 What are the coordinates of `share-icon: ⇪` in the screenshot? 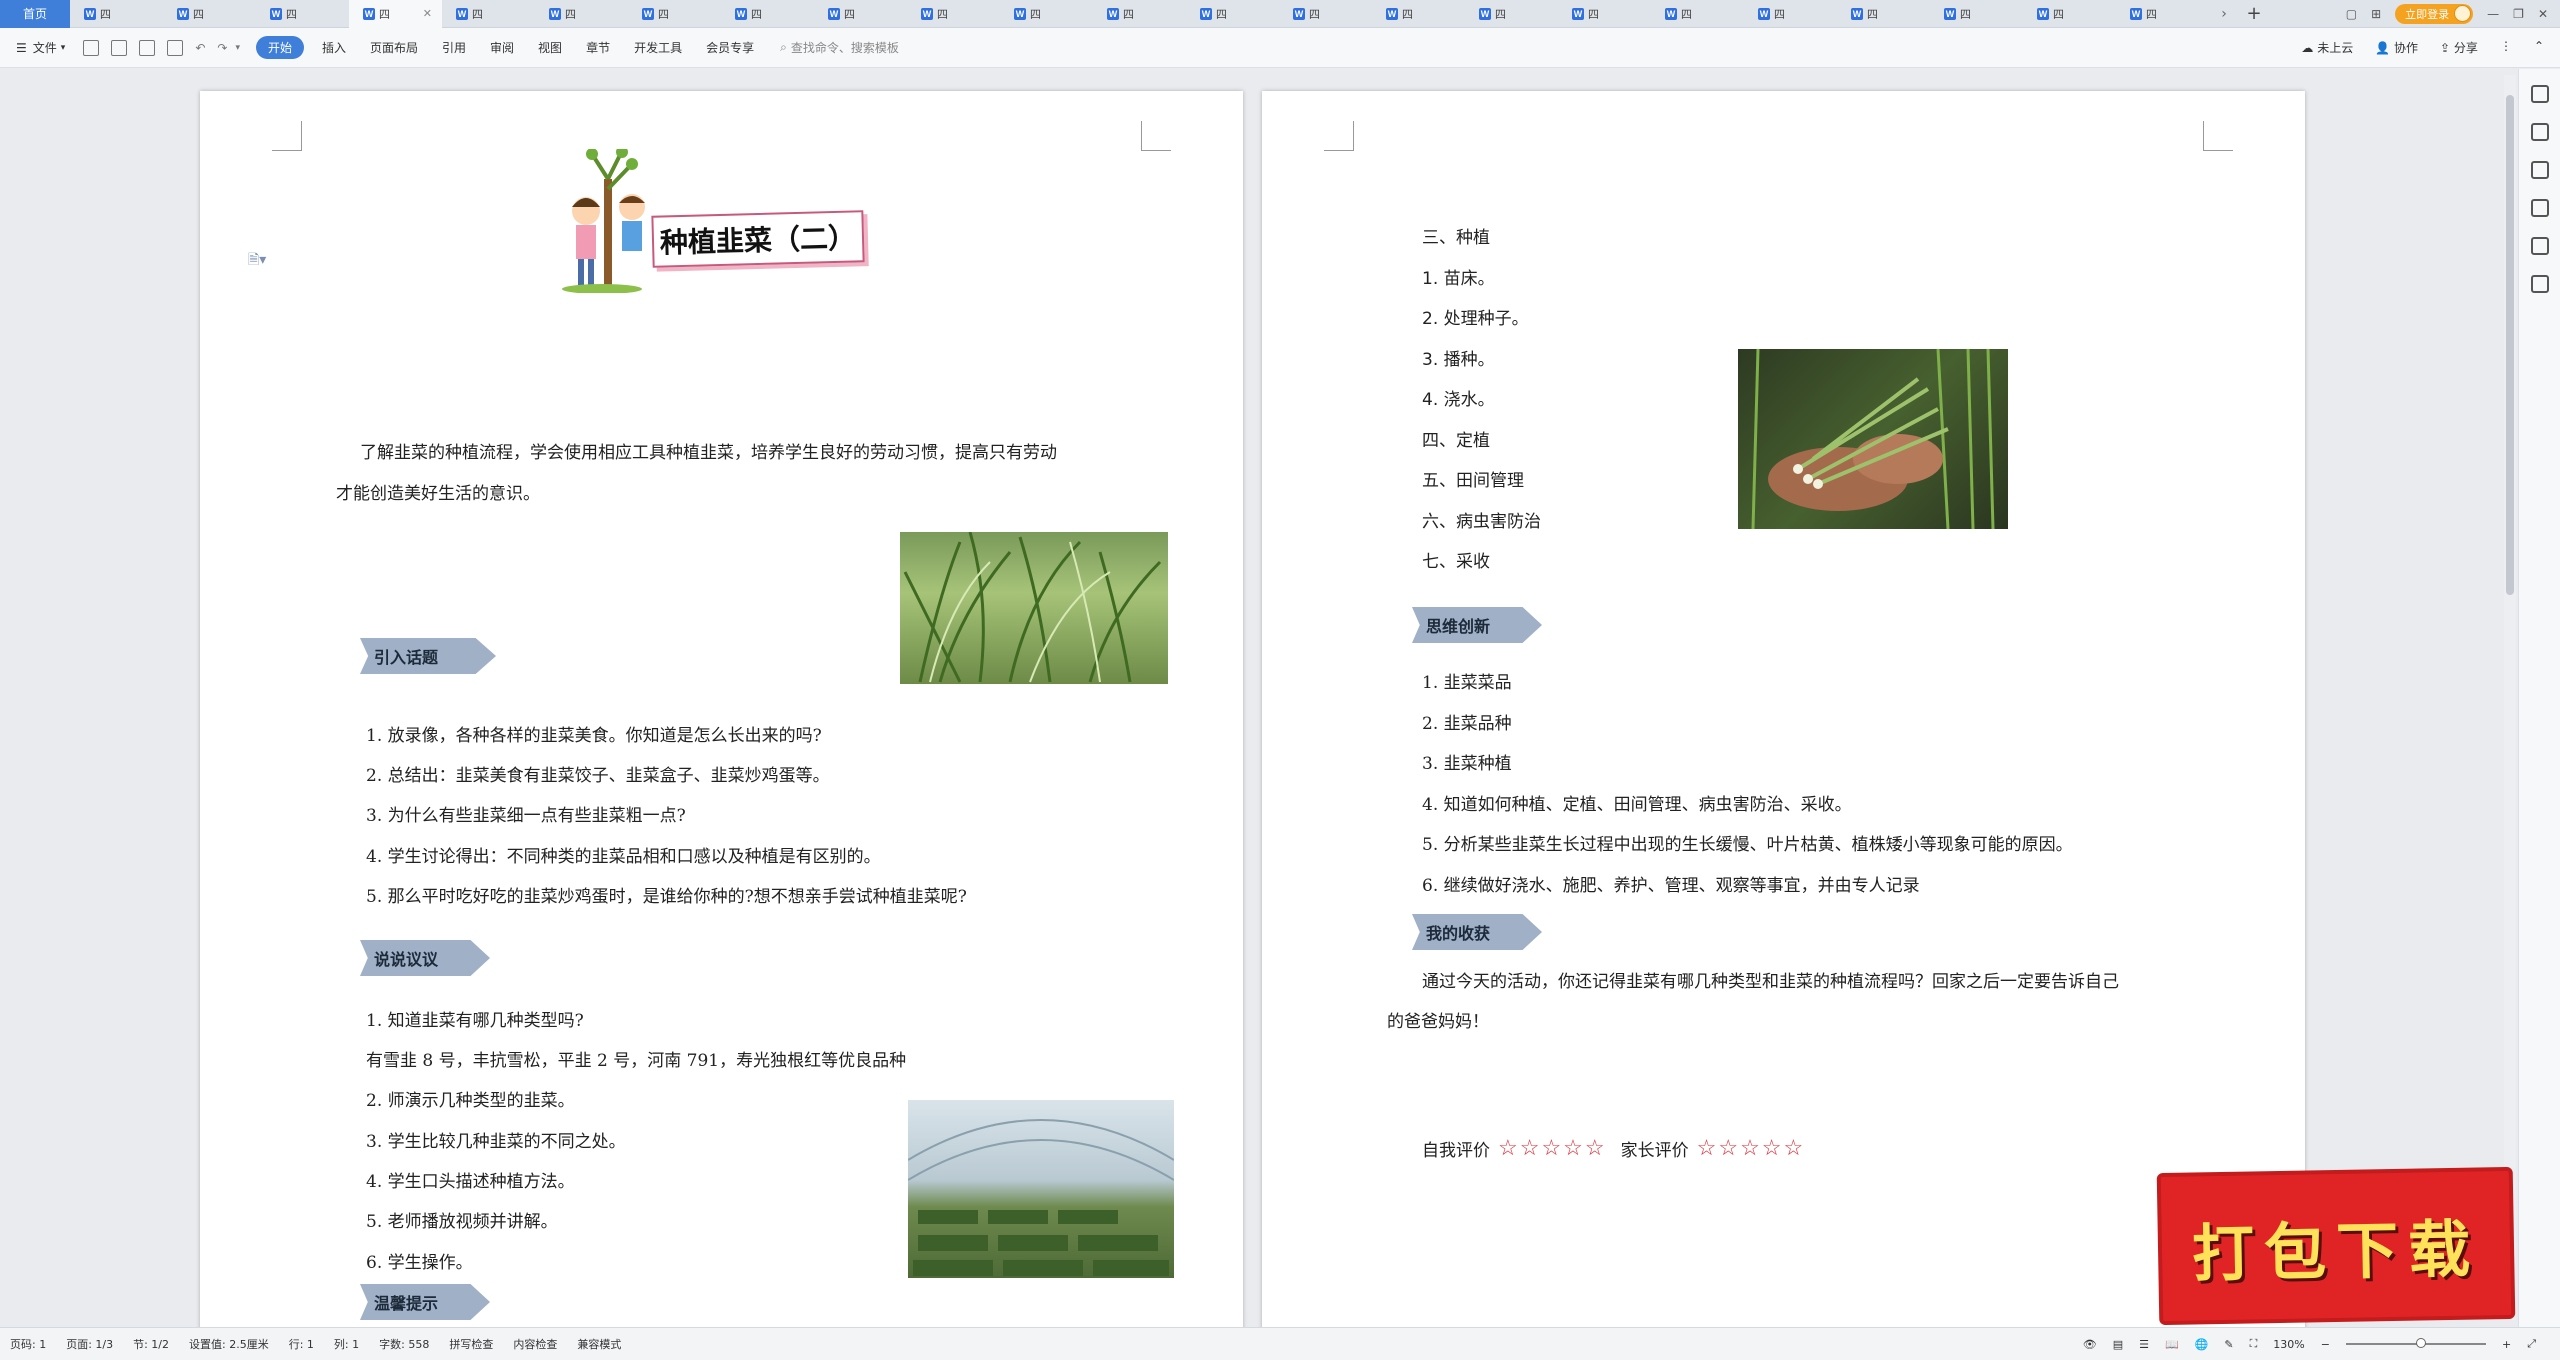 It's located at (2447, 48).